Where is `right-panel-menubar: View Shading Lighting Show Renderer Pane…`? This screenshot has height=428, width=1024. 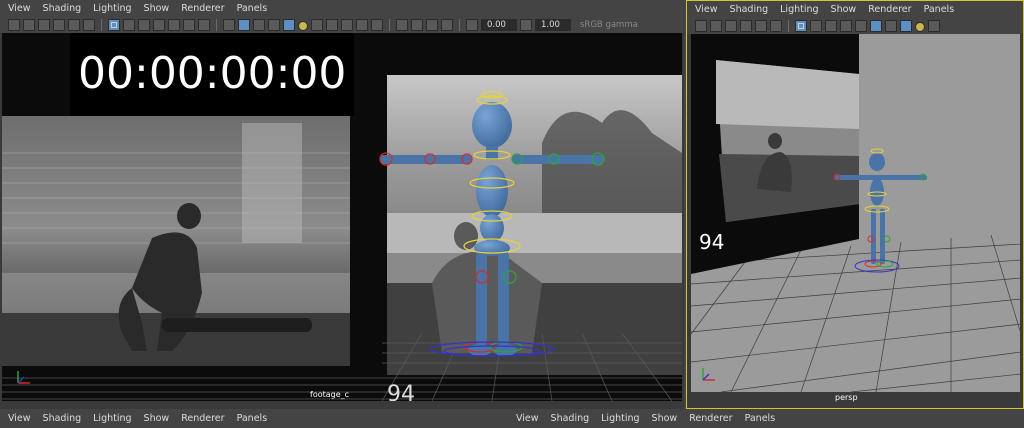
right-panel-menubar: View Shading Lighting Show Renderer Pane… is located at coordinates (855, 9).